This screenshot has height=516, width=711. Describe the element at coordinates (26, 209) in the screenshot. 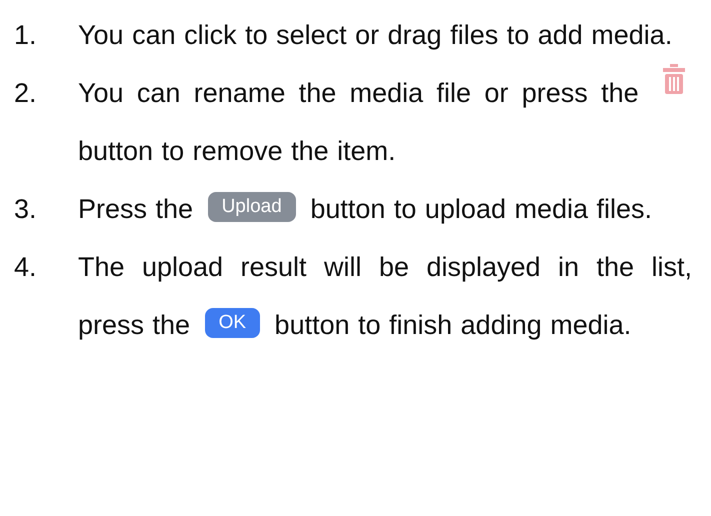

I see `step-number: 3.` at that location.